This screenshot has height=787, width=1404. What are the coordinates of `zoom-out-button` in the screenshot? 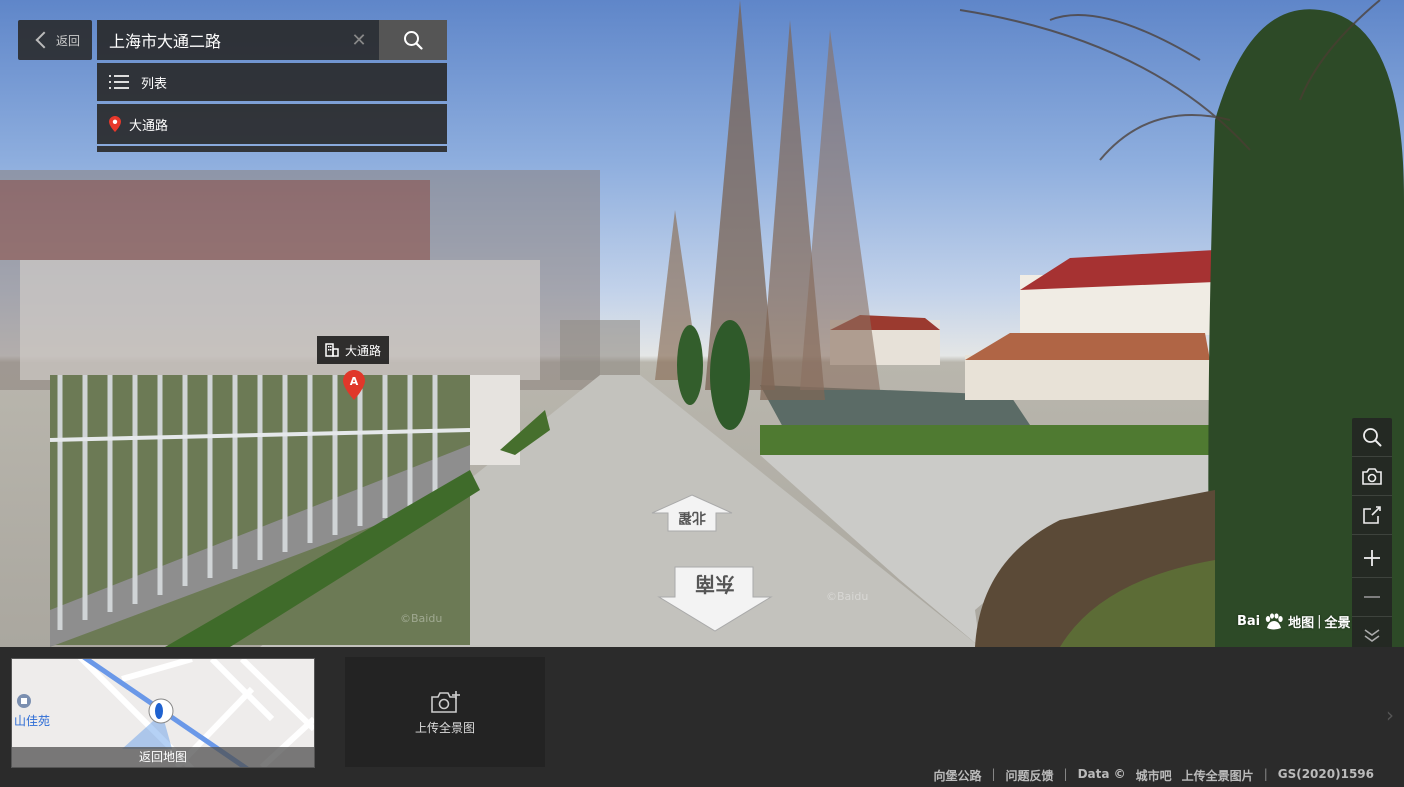 It's located at (1372, 597).